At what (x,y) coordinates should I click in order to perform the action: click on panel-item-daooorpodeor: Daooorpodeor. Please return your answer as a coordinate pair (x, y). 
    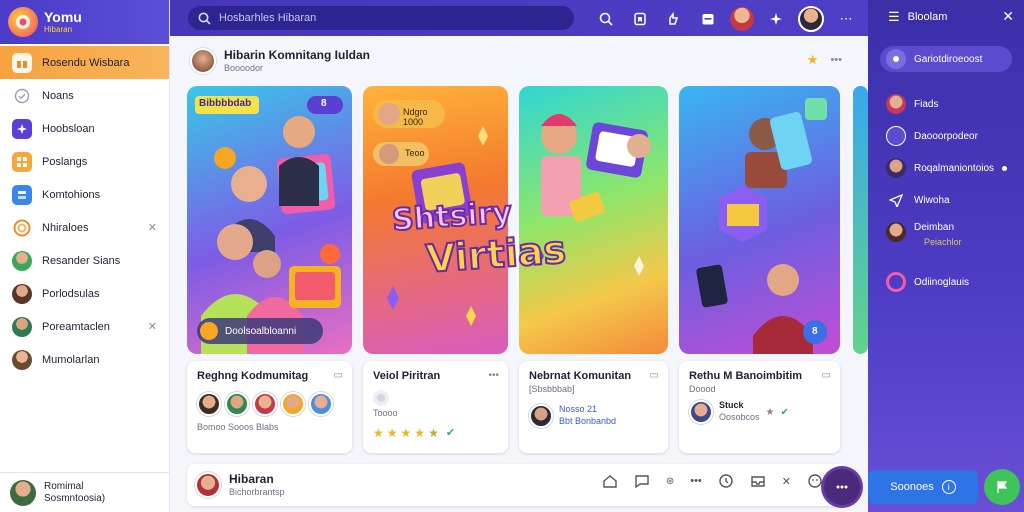
    Looking at the image, I should click on (946, 136).